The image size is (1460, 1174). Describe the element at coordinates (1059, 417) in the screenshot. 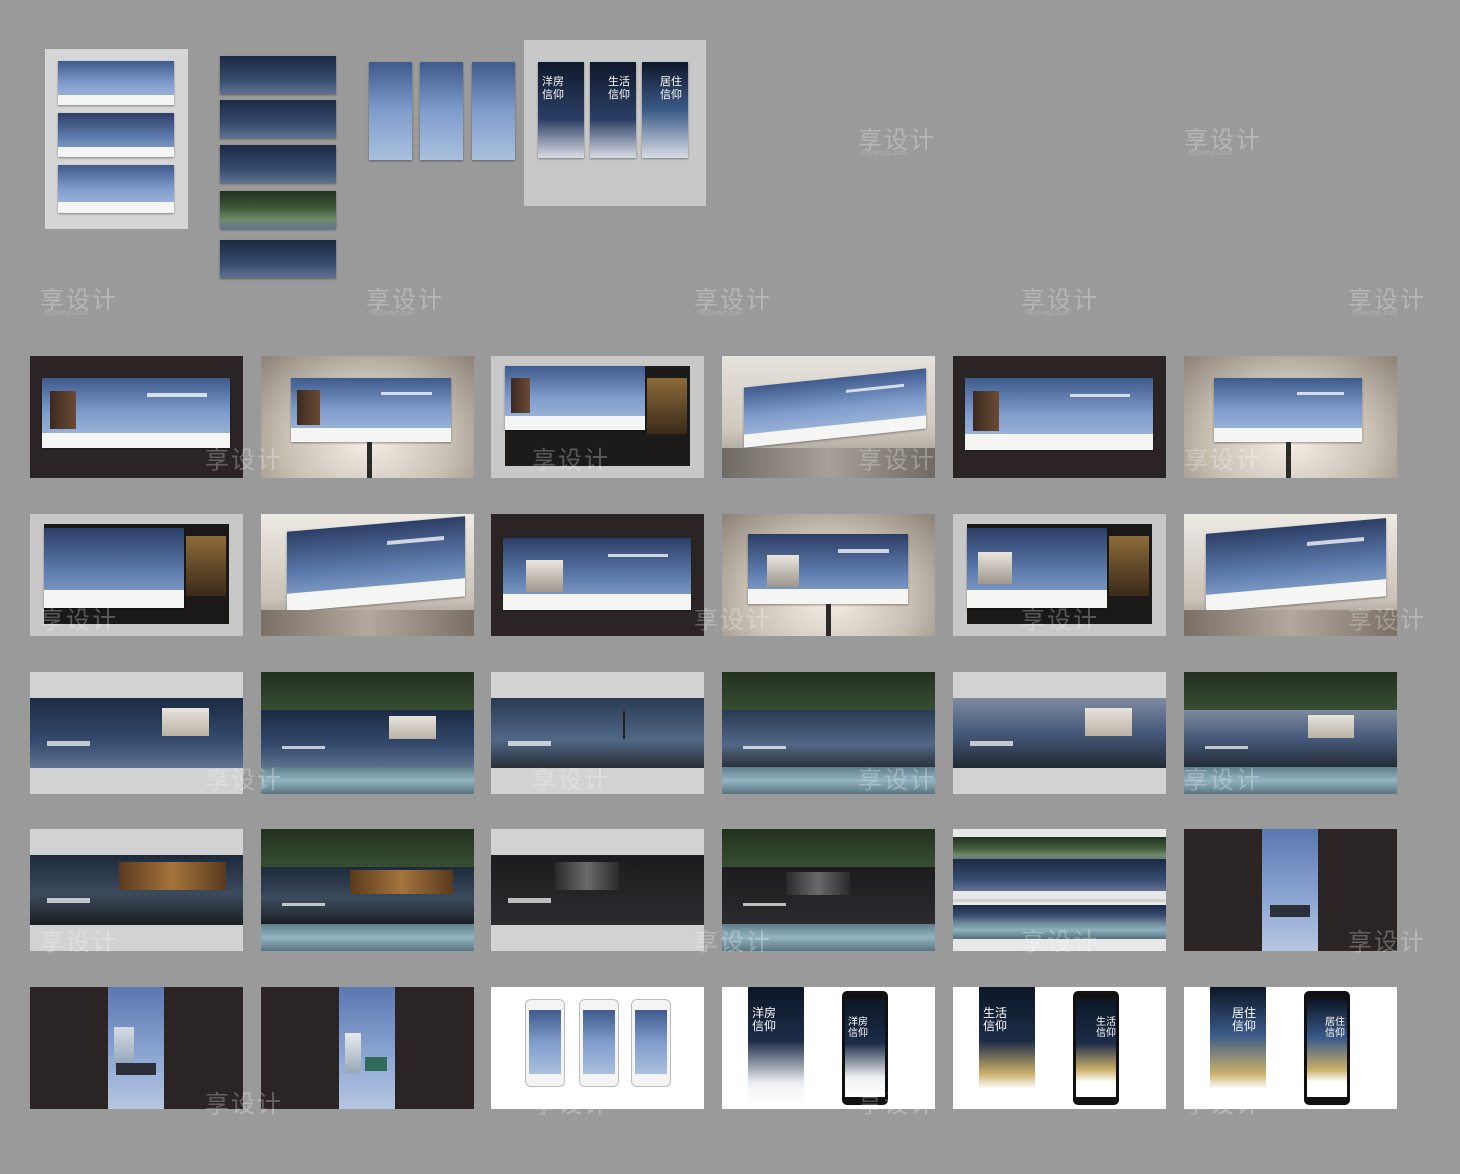

I see `mockup-r1-c5` at that location.